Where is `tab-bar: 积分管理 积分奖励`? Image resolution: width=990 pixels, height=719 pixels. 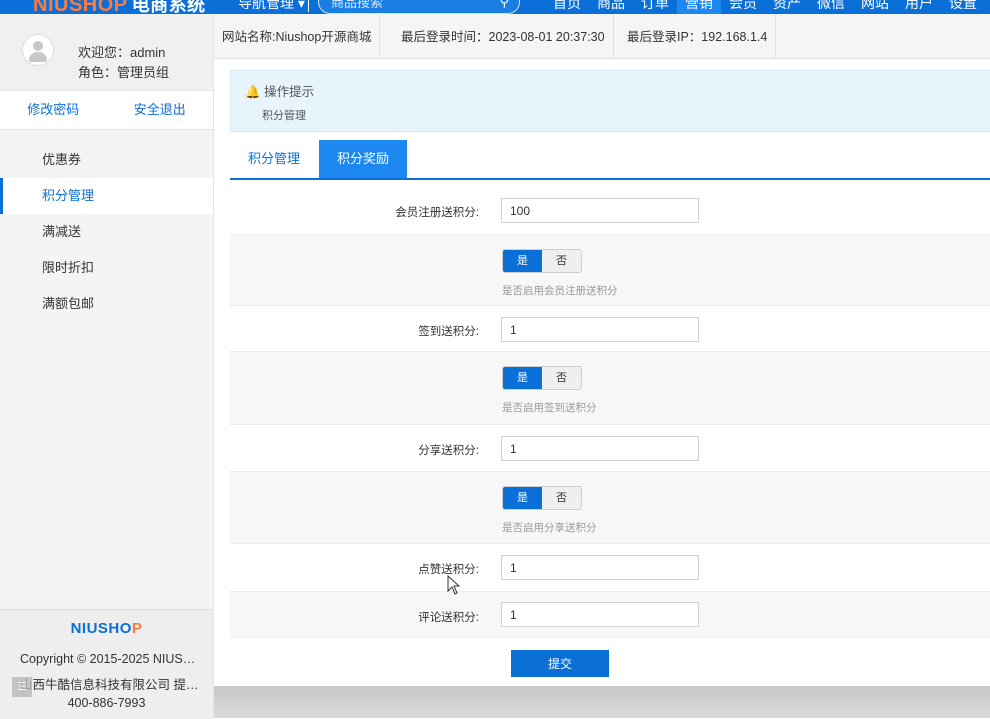
tab-bar: 积分管理 积分奖励 is located at coordinates (610, 160).